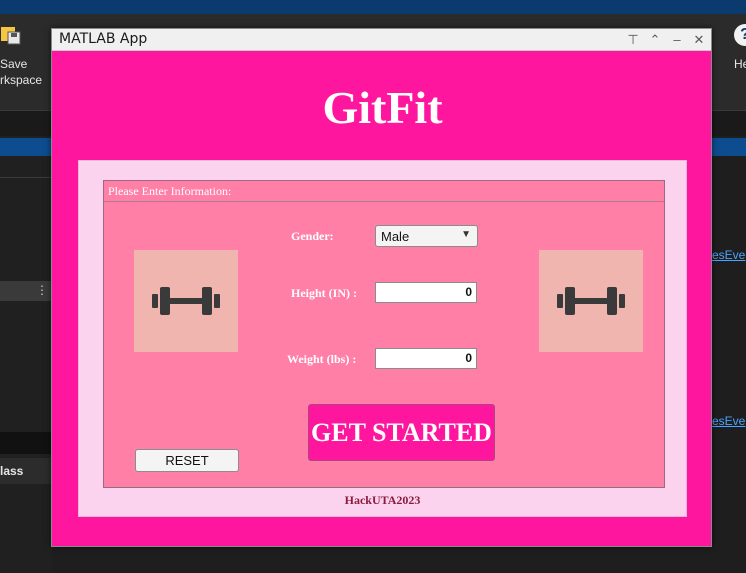 This screenshot has height=573, width=746. Describe the element at coordinates (187, 460) in the screenshot. I see `reset-button: RESET` at that location.